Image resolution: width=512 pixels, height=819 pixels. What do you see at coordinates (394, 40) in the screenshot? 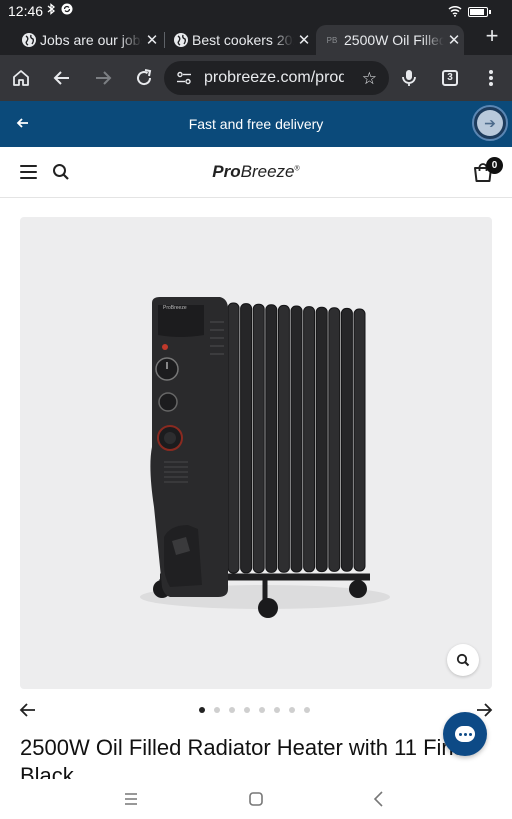
I see `tab-title: 2500W Oil Filled` at bounding box center [394, 40].